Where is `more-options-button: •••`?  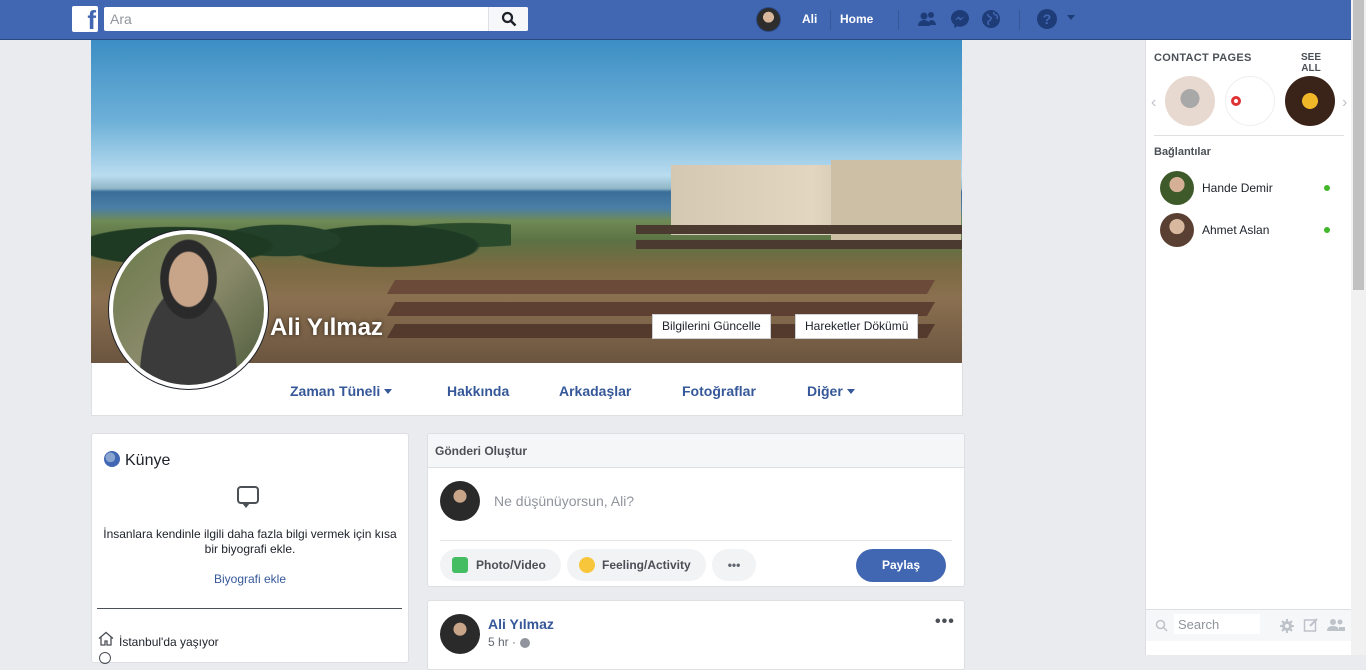 more-options-button: ••• is located at coordinates (734, 565).